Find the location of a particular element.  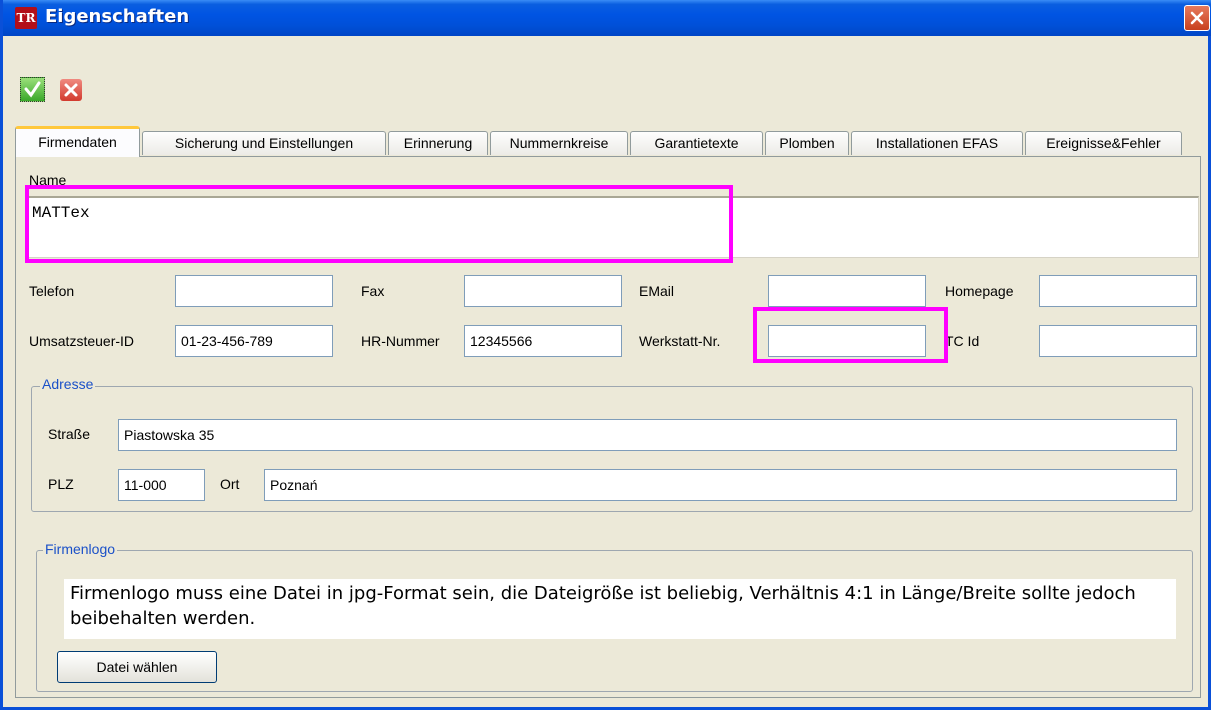

app-icon: TR is located at coordinates (26, 18).